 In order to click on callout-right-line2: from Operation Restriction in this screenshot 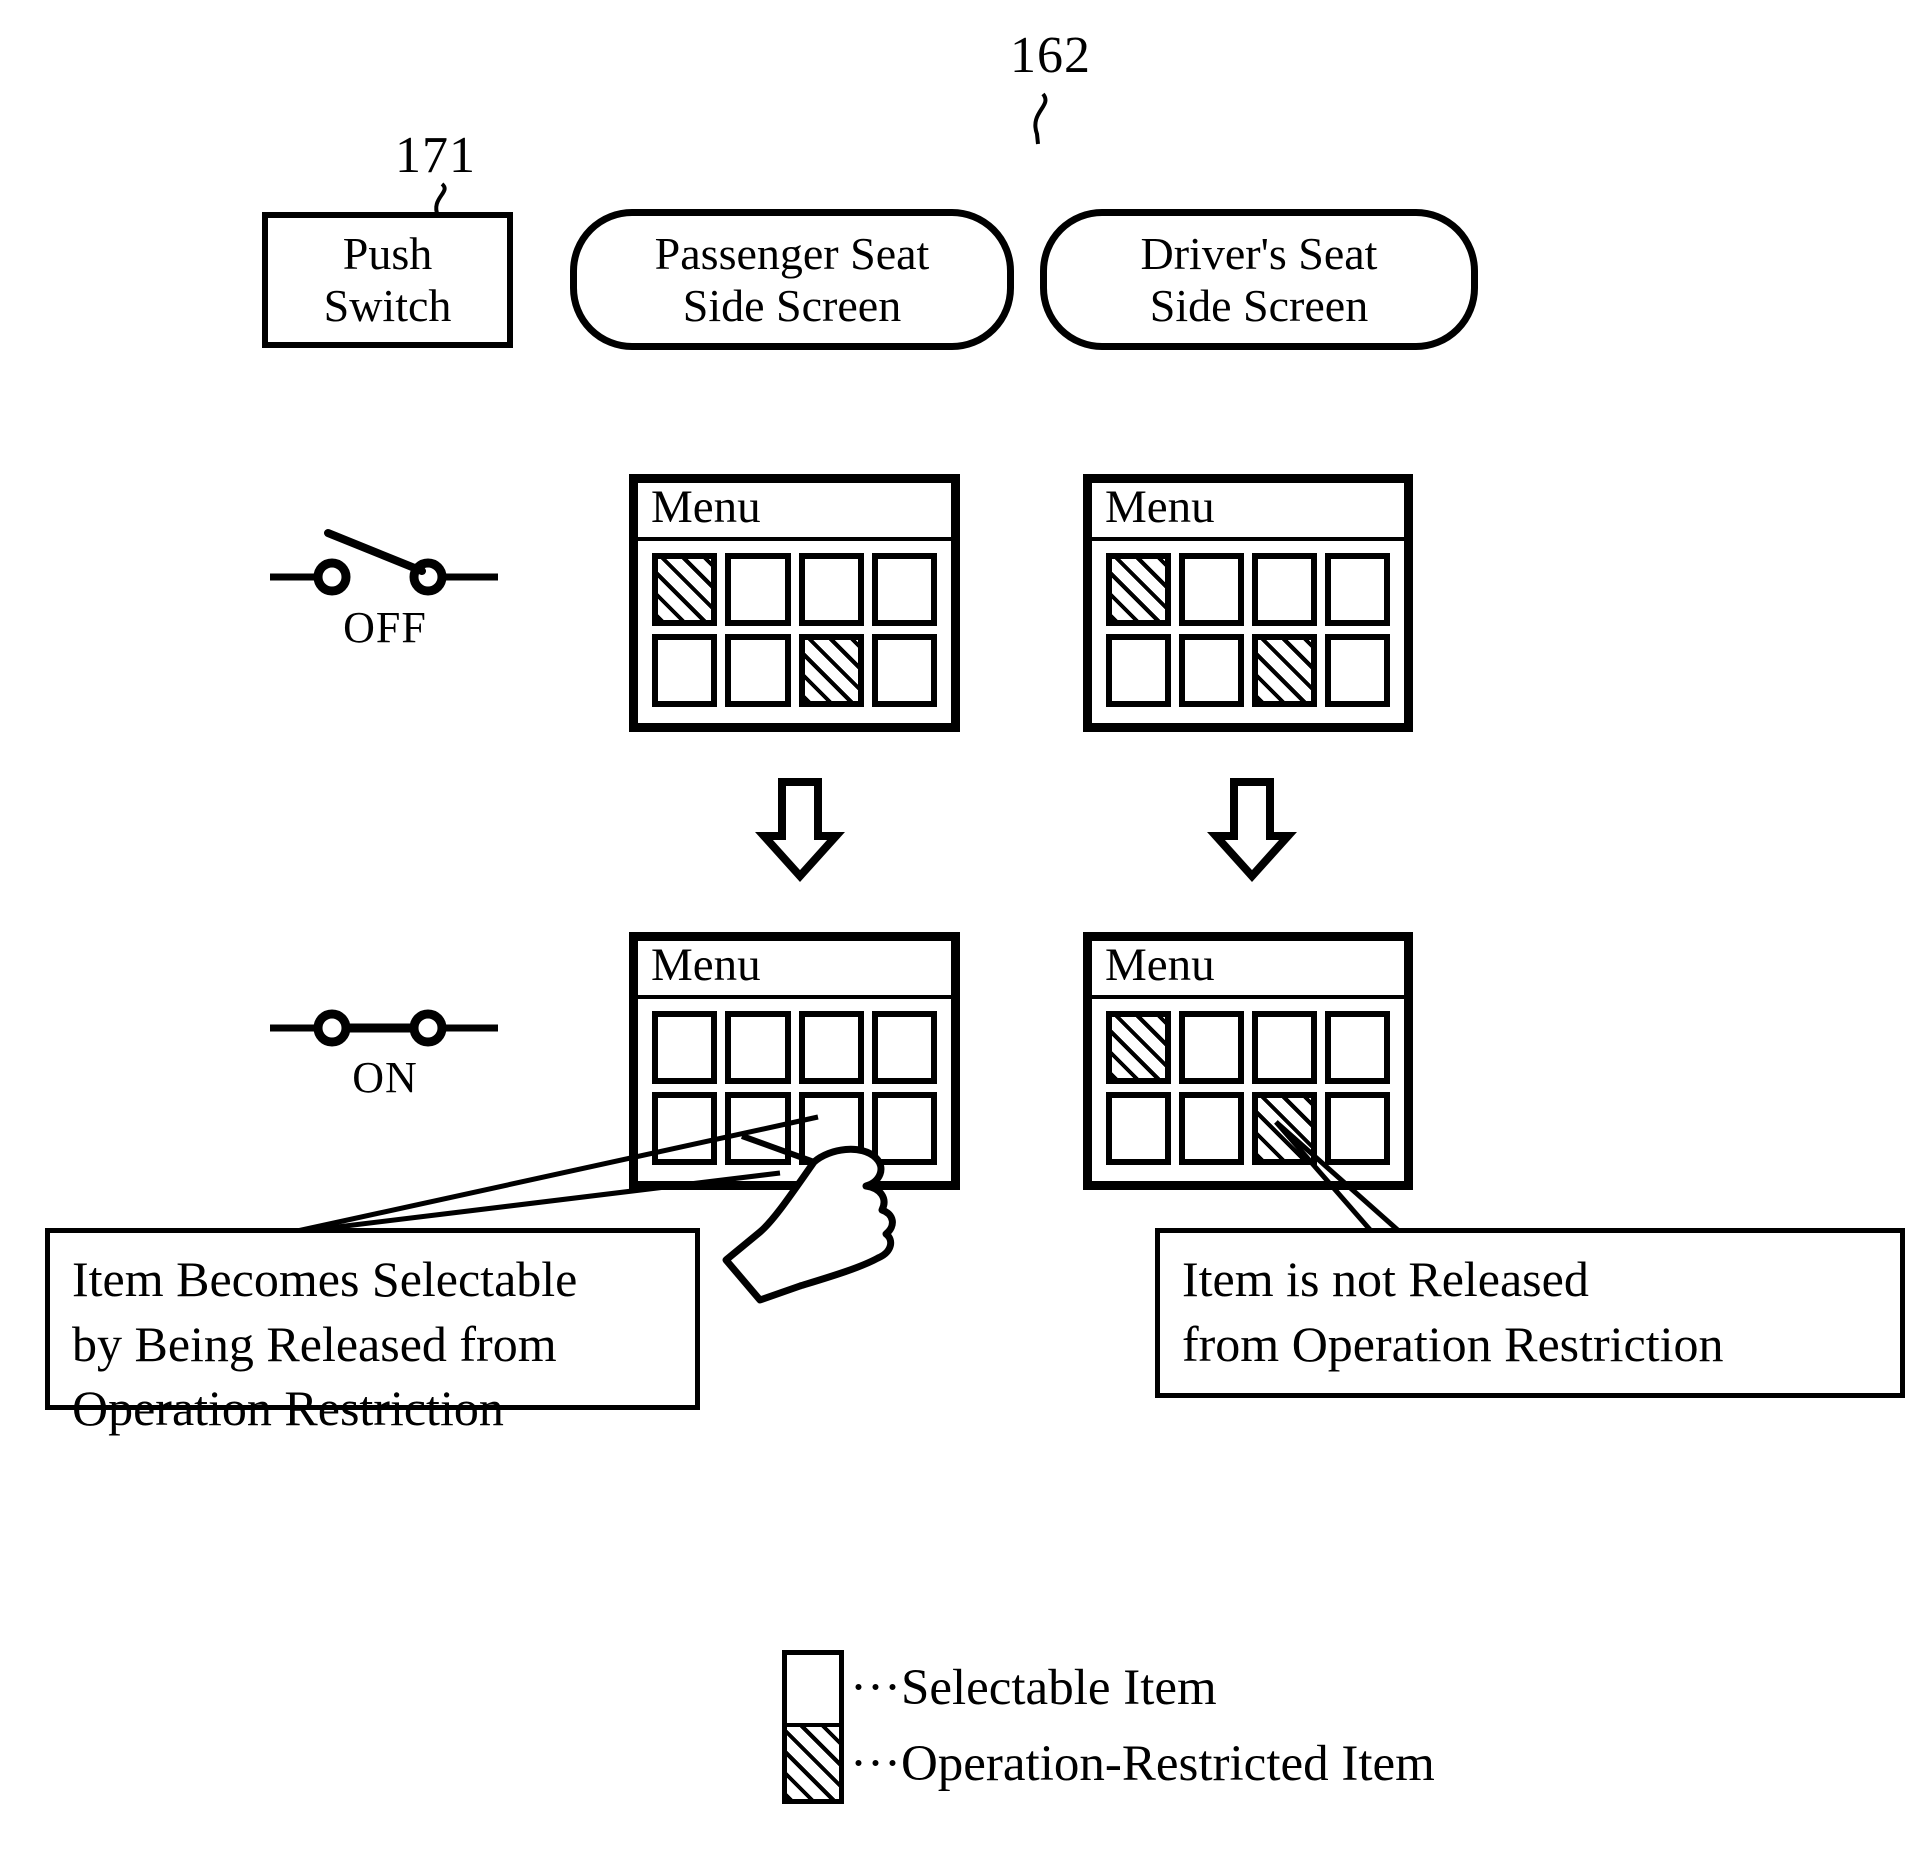, I will do `click(1453, 1343)`.